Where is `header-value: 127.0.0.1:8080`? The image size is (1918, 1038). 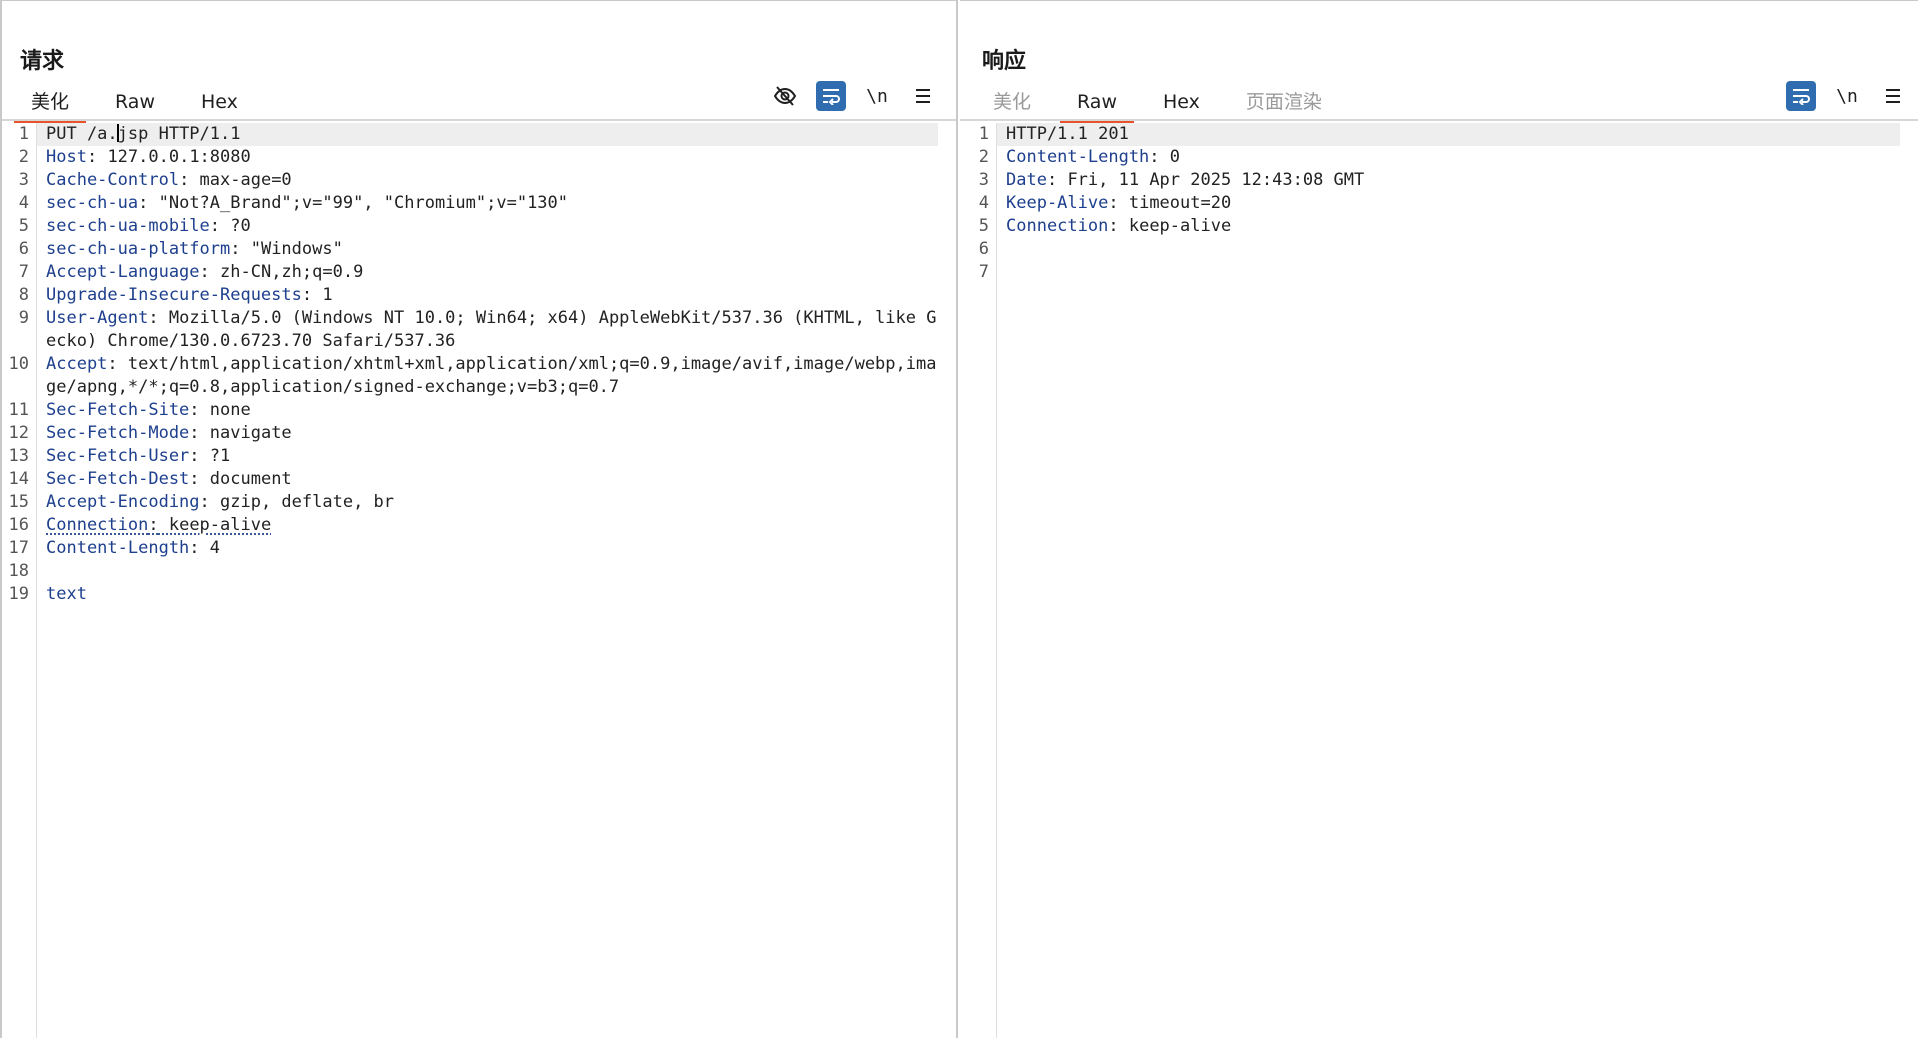
header-value: 127.0.0.1:8080 is located at coordinates (174, 157).